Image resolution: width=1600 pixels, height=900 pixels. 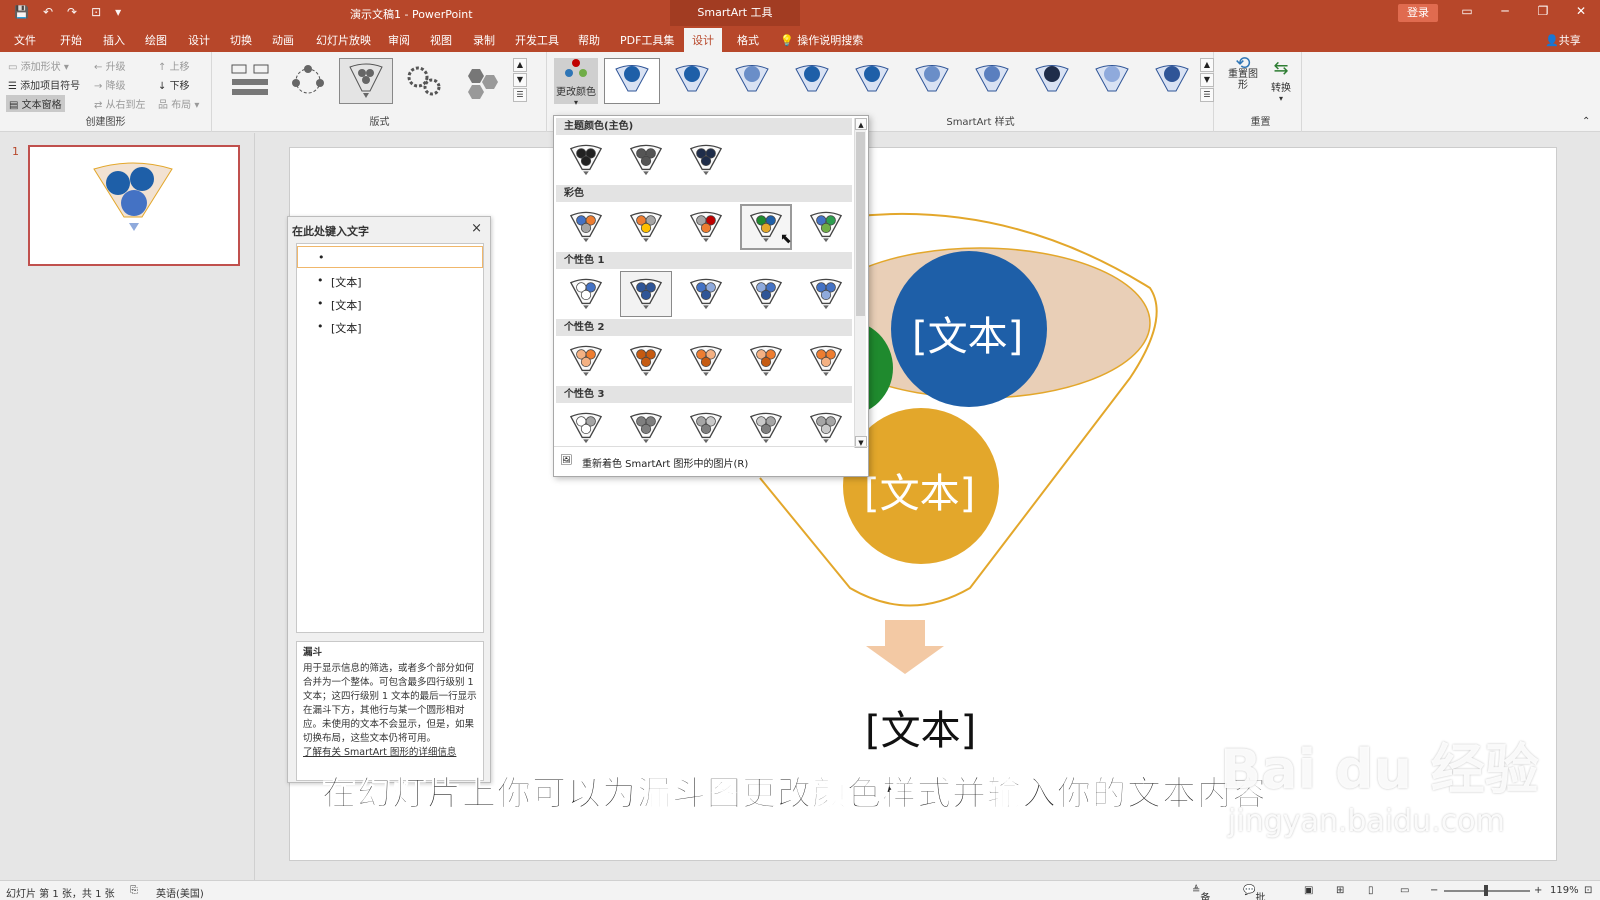 I want to click on layout-option-hexagons, so click(x=482, y=81).